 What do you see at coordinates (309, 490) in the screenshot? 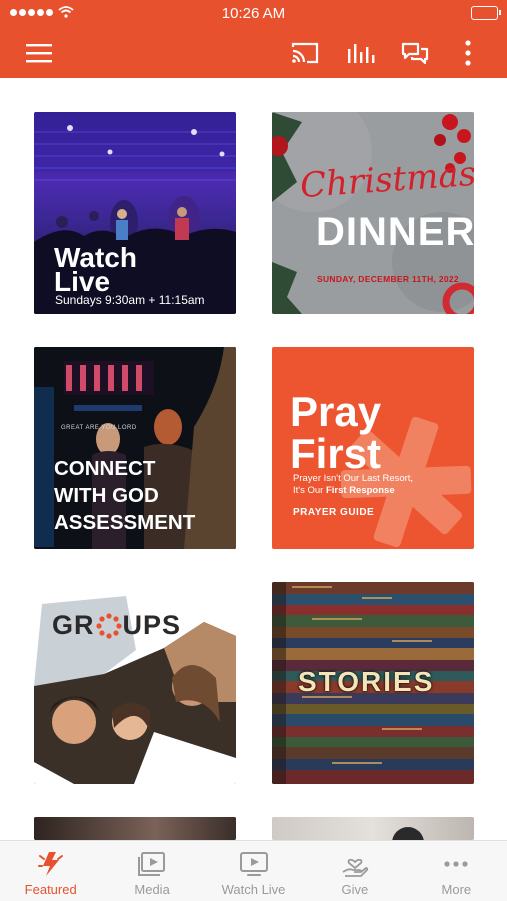
I see `pray-first-sub2-pre: It's Our` at bounding box center [309, 490].